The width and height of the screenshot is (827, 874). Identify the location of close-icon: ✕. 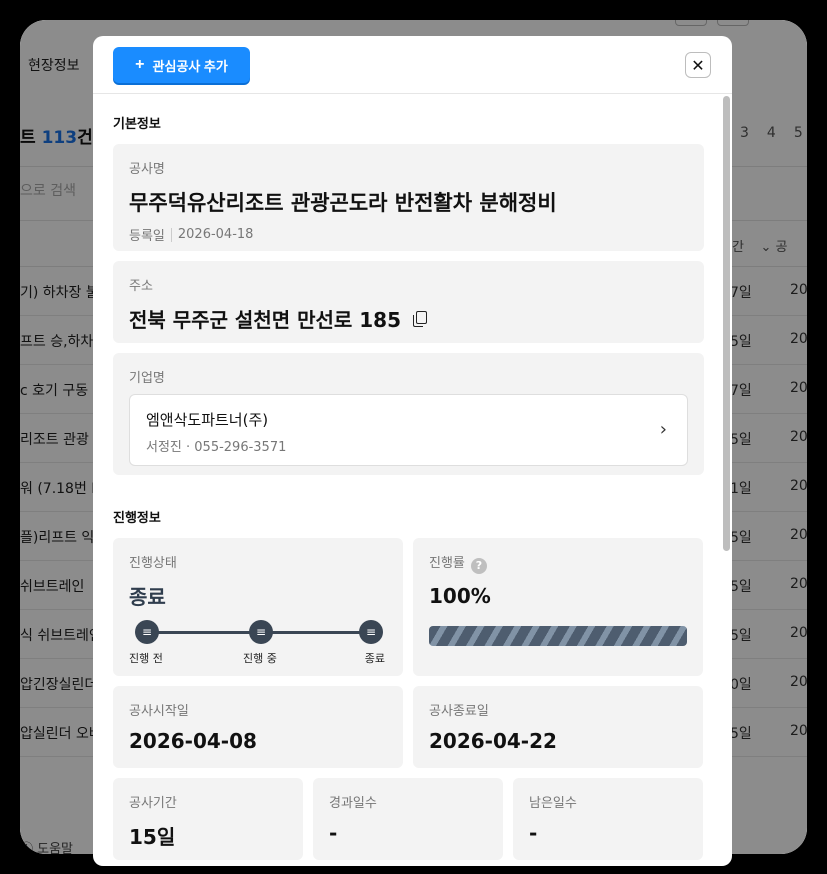
(698, 65).